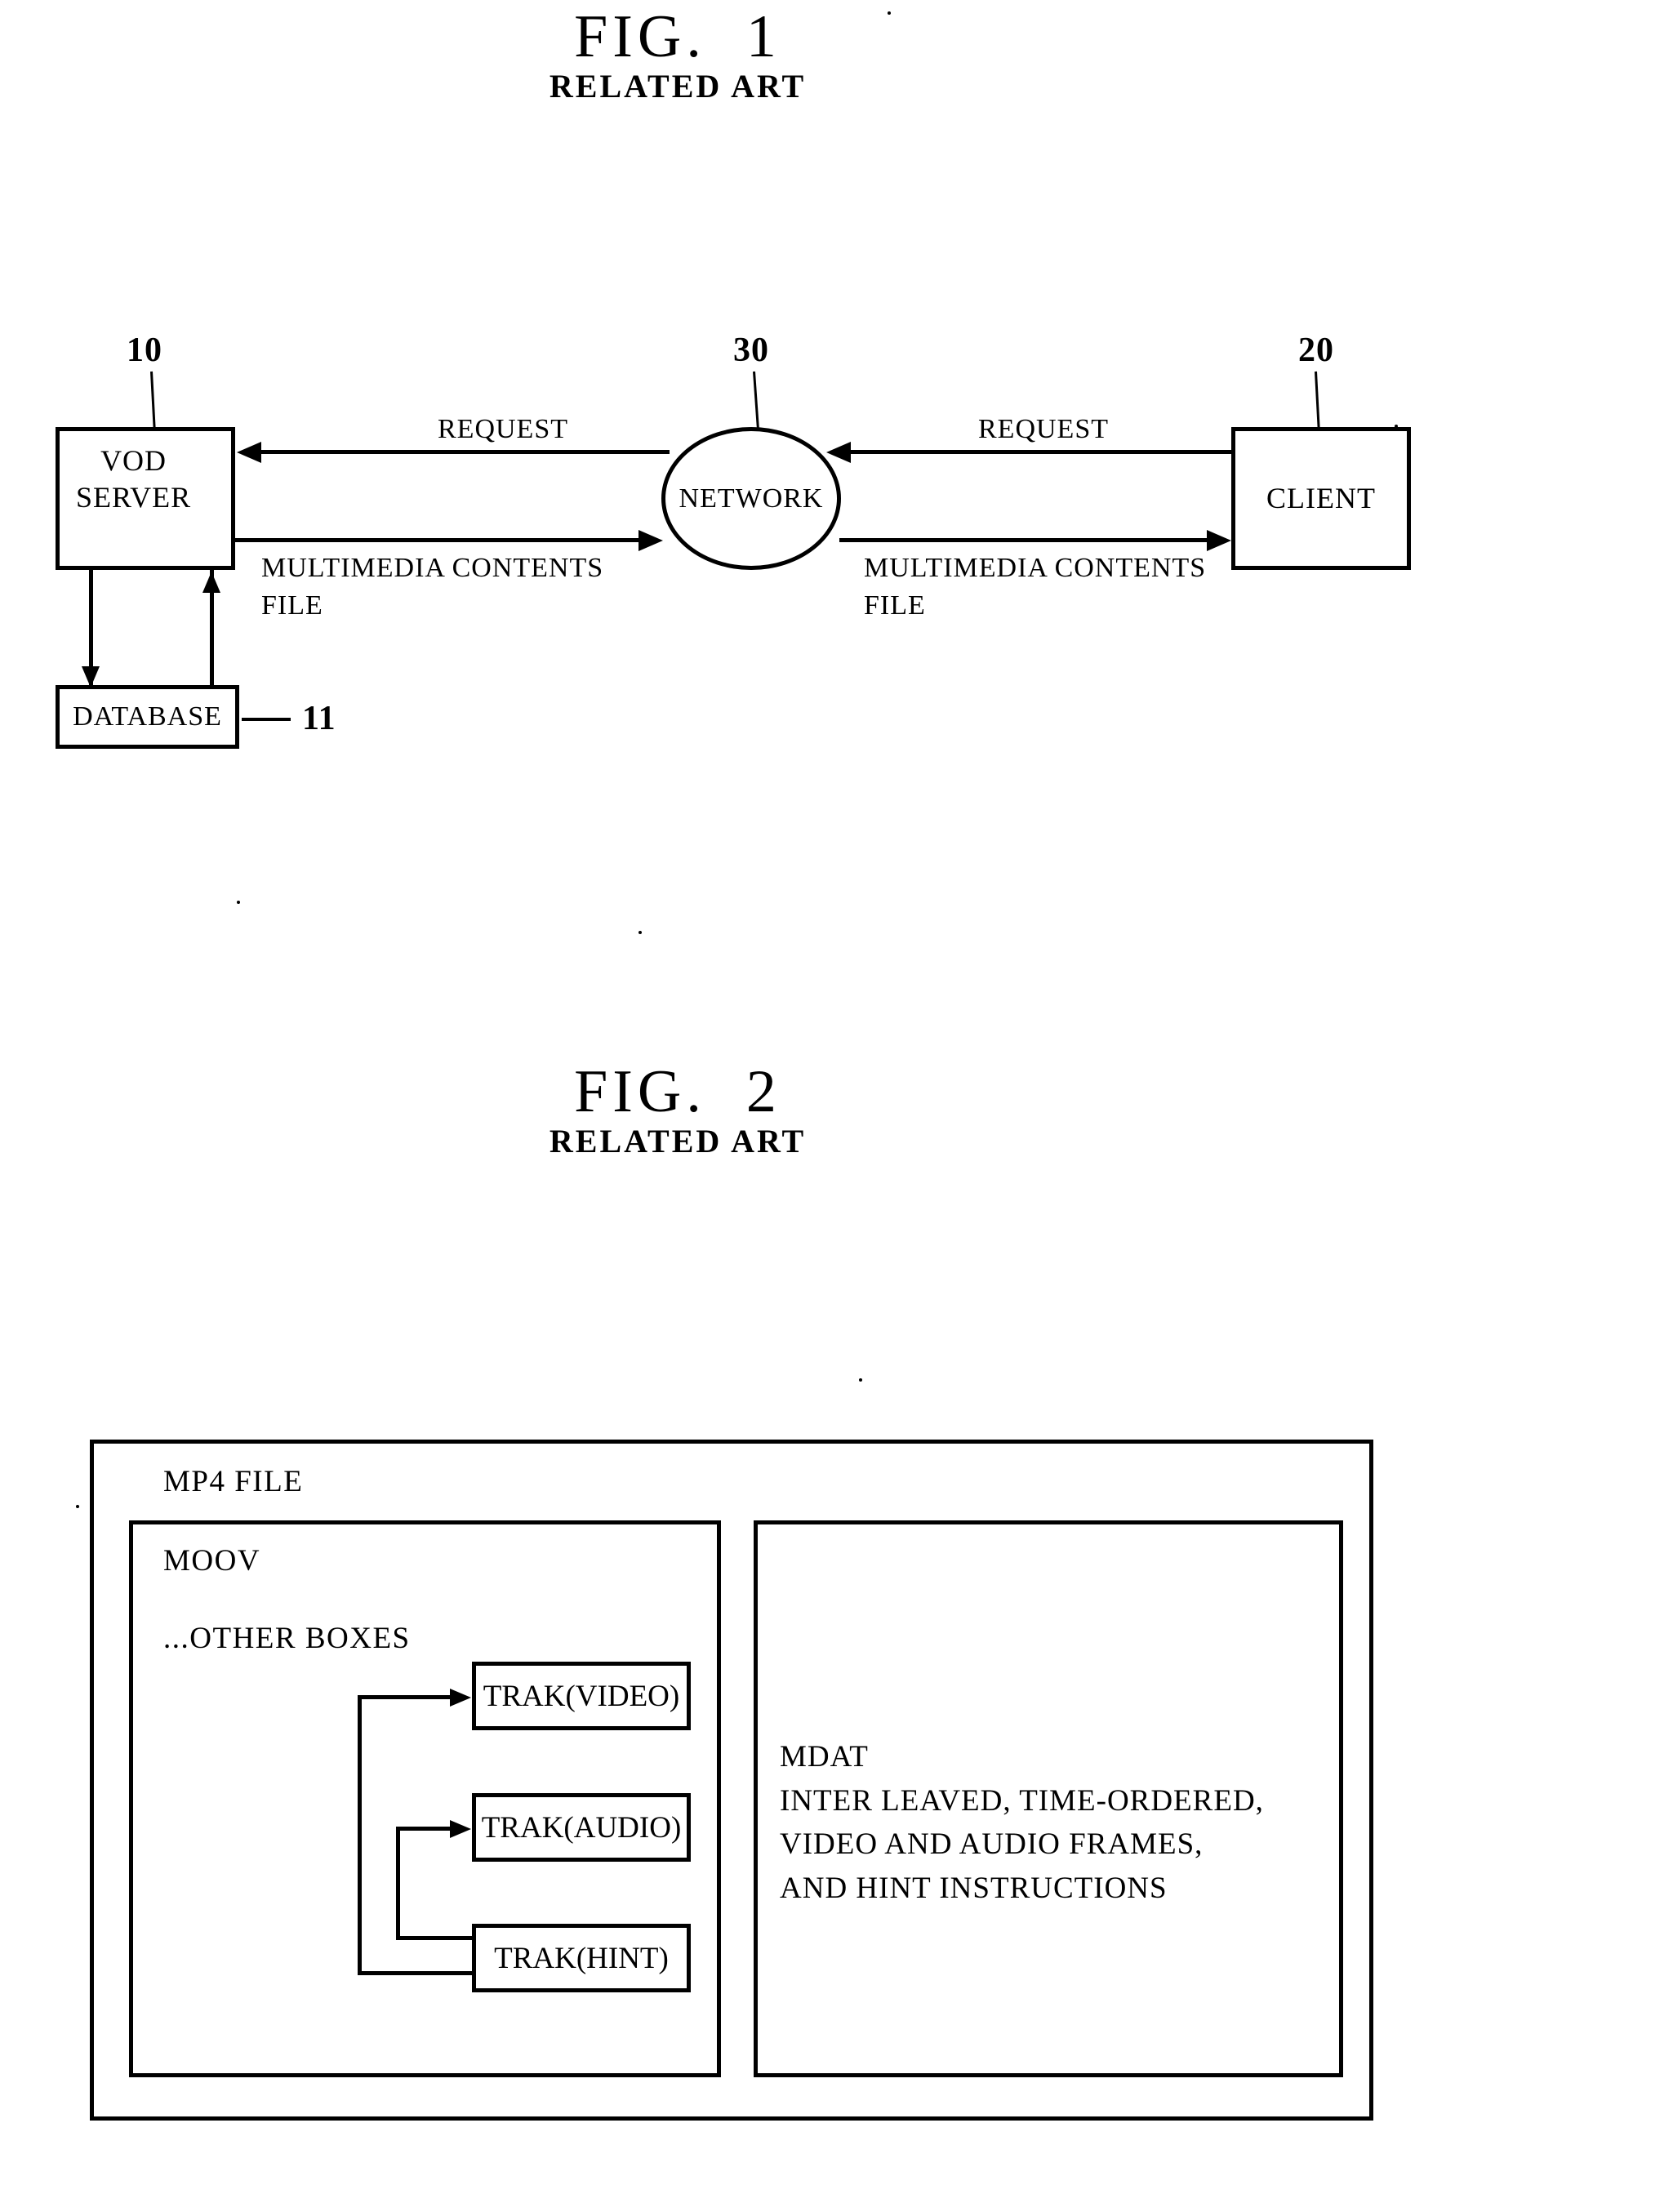 The width and height of the screenshot is (1673, 2212). Describe the element at coordinates (398, 1884) in the screenshot. I see `hint-to-audio-line-vertical` at that location.